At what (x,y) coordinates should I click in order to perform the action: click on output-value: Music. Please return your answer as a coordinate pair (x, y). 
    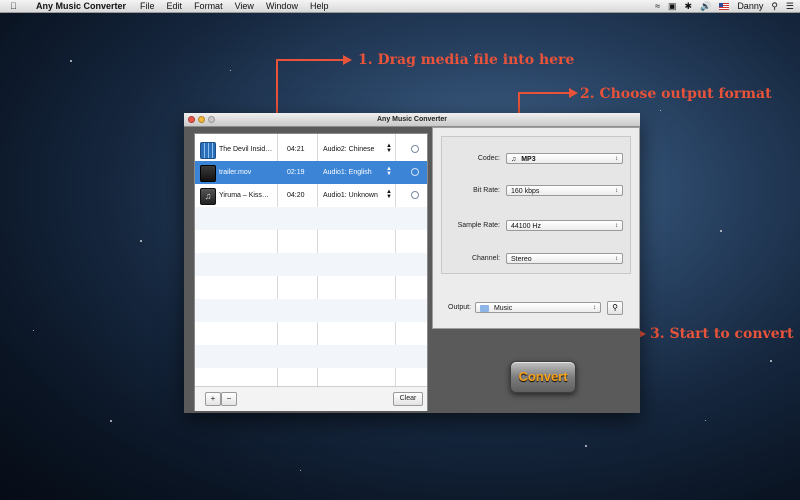
    Looking at the image, I should click on (503, 308).